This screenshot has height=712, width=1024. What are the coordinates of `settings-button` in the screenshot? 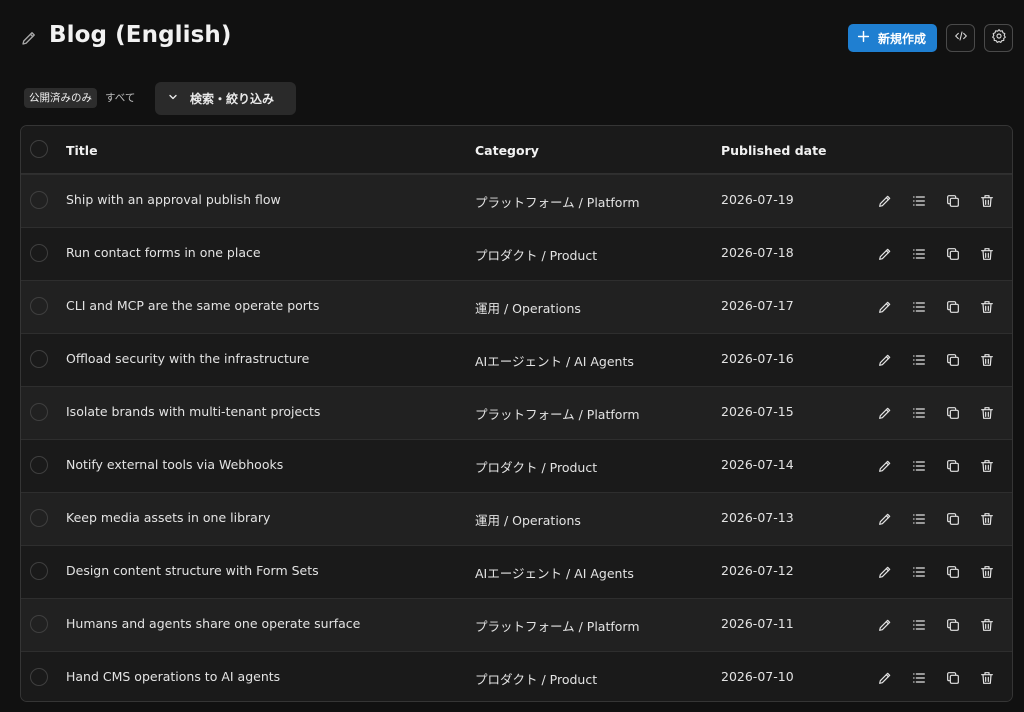 It's located at (998, 38).